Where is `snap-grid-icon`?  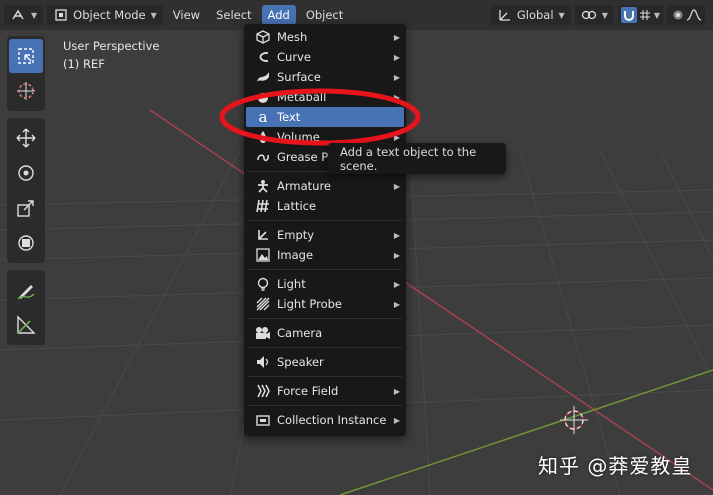 snap-grid-icon is located at coordinates (645, 15).